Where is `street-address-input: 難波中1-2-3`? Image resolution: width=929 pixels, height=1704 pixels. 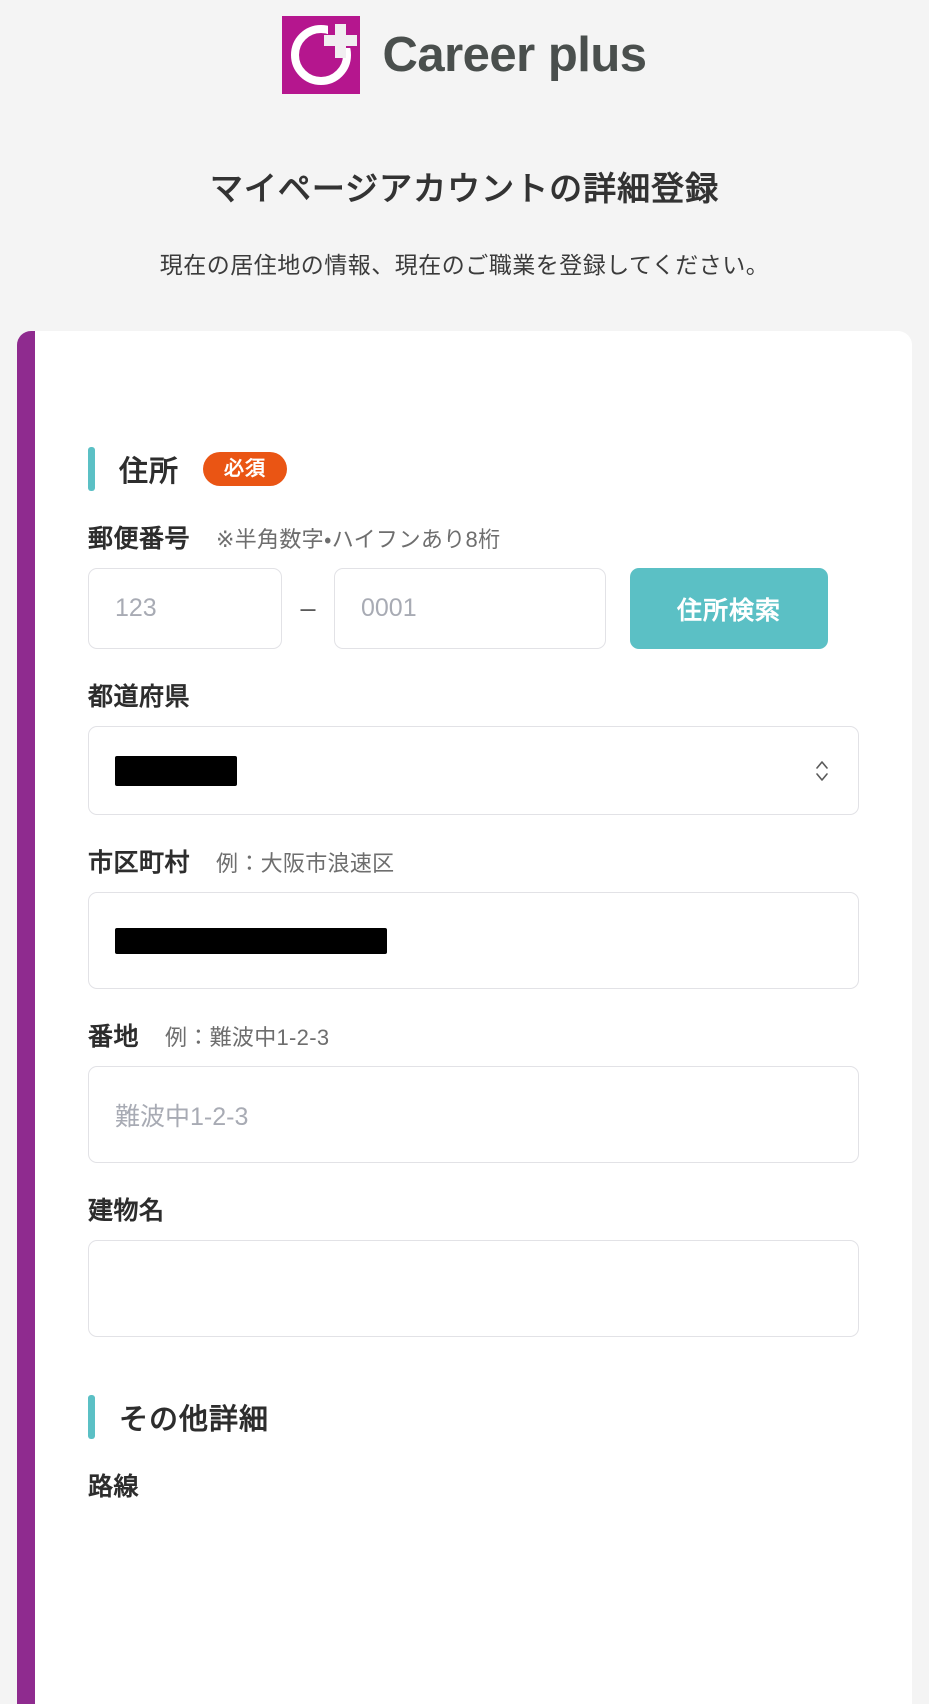
street-address-input: 難波中1-2-3 is located at coordinates (473, 1114).